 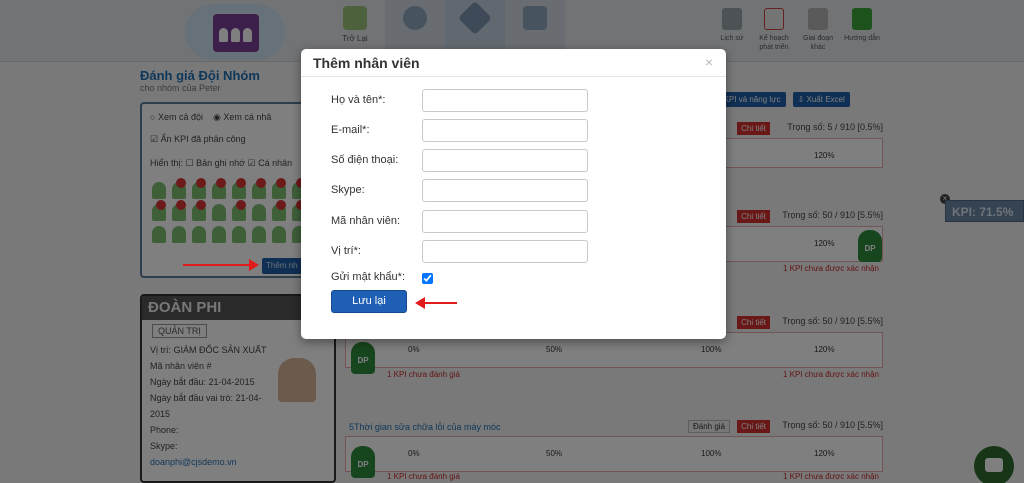 I want to click on full-name-label: Họ và tên*:, so click(x=358, y=100).